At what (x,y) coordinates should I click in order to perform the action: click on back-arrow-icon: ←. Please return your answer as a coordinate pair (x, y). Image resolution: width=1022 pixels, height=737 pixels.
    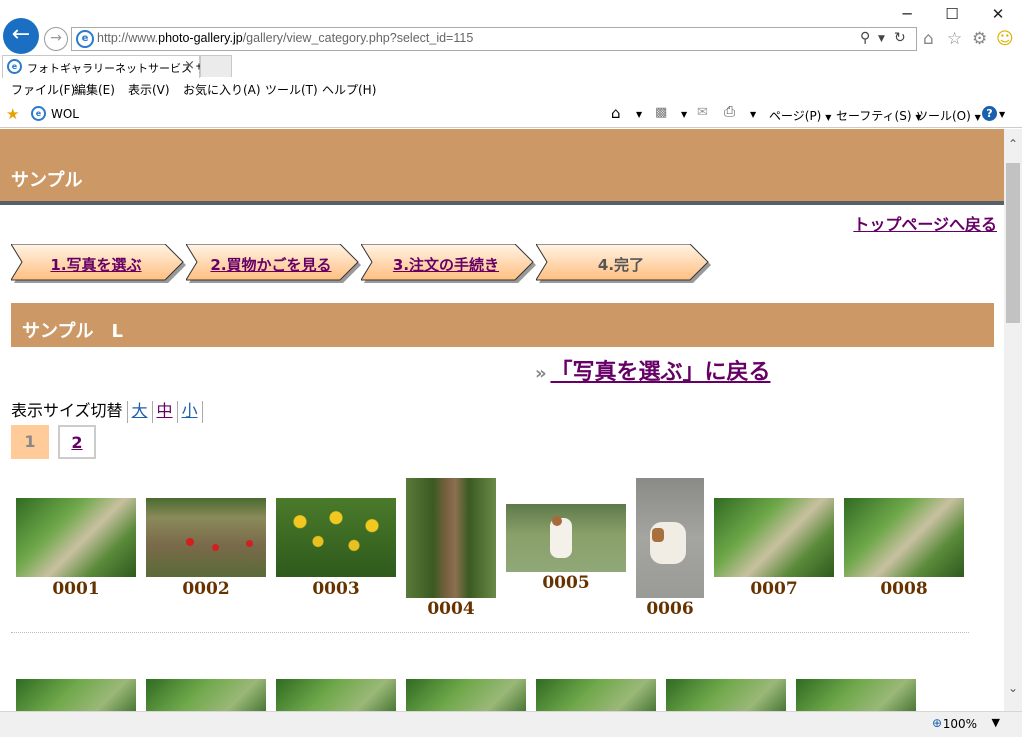
    Looking at the image, I should click on (21, 34).